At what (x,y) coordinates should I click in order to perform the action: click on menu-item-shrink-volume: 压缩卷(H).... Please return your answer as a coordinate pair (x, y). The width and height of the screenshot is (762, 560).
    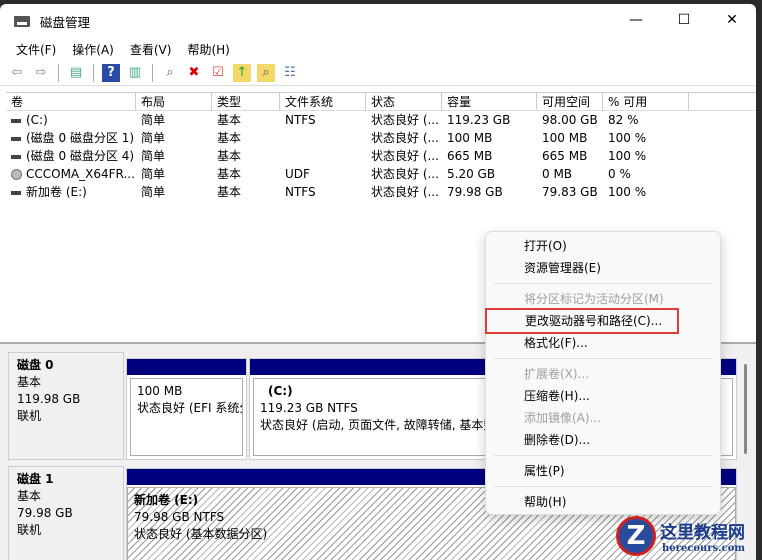
    Looking at the image, I should click on (603, 396).